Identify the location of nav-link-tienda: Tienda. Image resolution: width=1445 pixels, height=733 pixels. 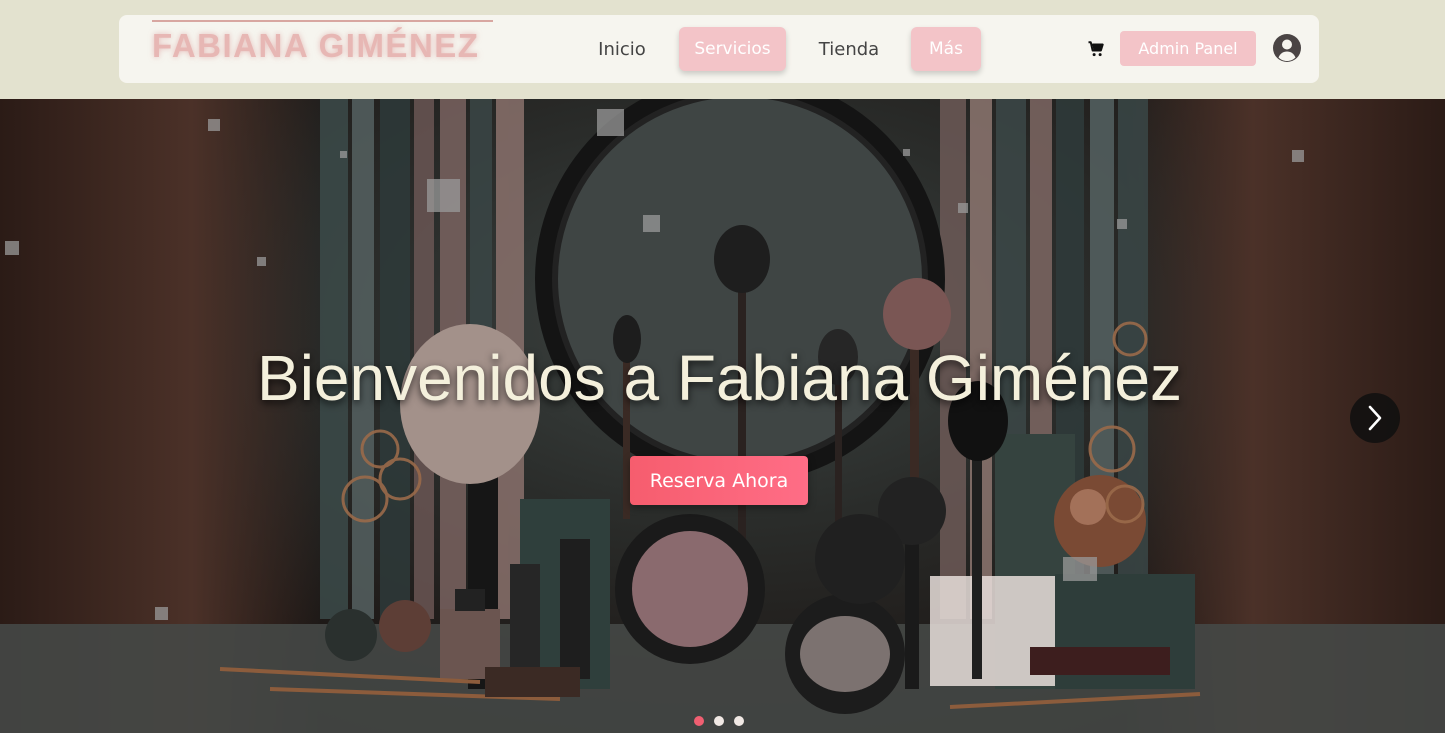
(849, 49).